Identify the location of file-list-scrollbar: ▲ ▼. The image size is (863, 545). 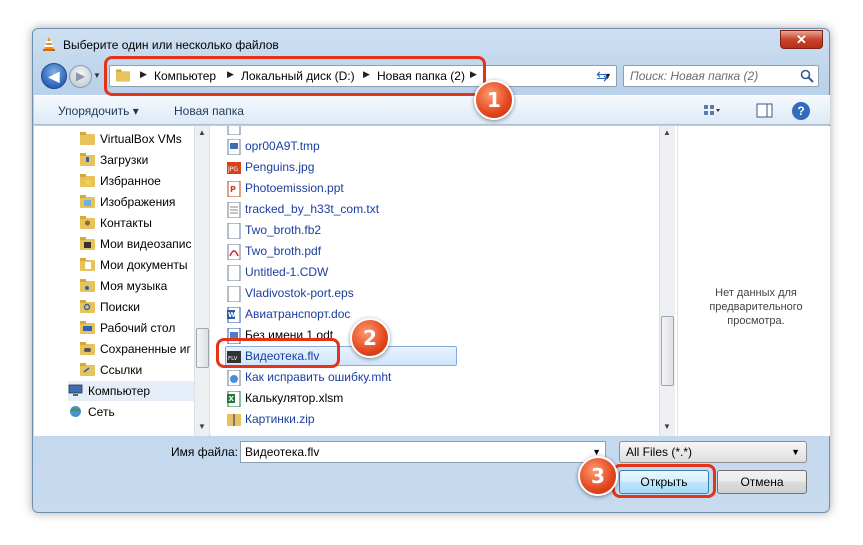
(667, 281).